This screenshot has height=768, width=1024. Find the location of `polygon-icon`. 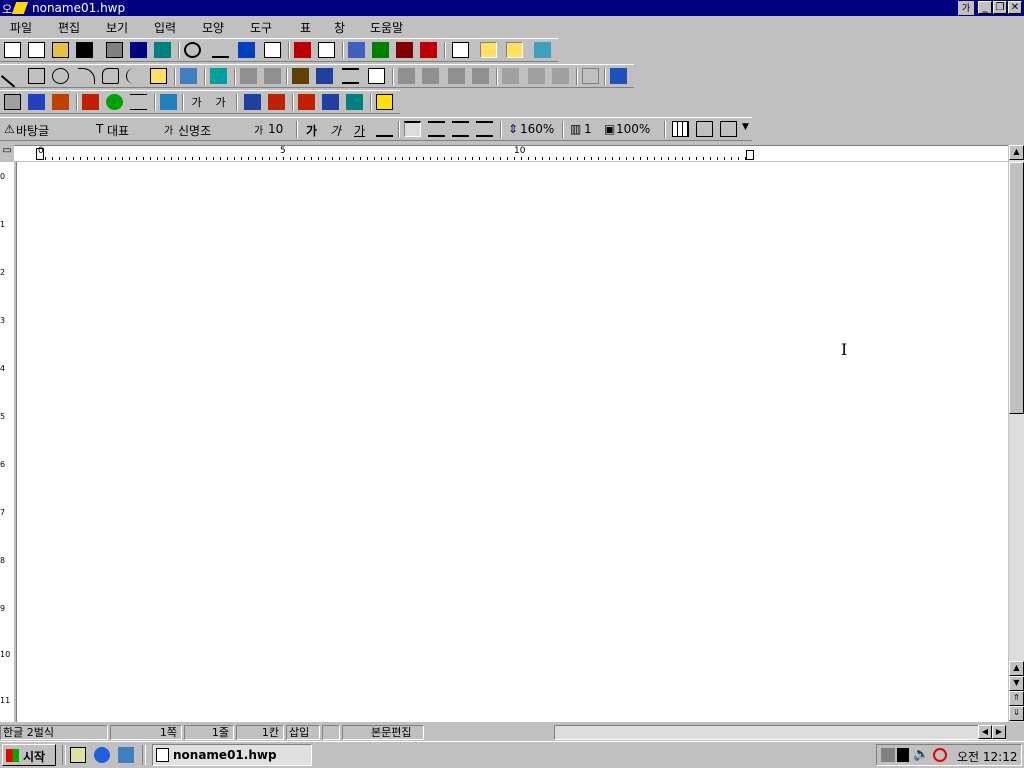

polygon-icon is located at coordinates (110, 76).